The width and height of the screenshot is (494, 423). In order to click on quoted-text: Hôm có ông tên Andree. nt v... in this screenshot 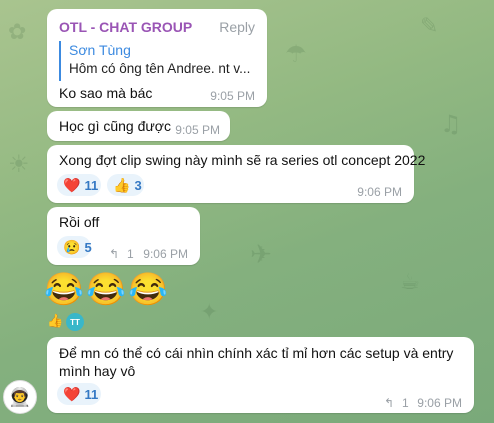, I will do `click(160, 68)`.